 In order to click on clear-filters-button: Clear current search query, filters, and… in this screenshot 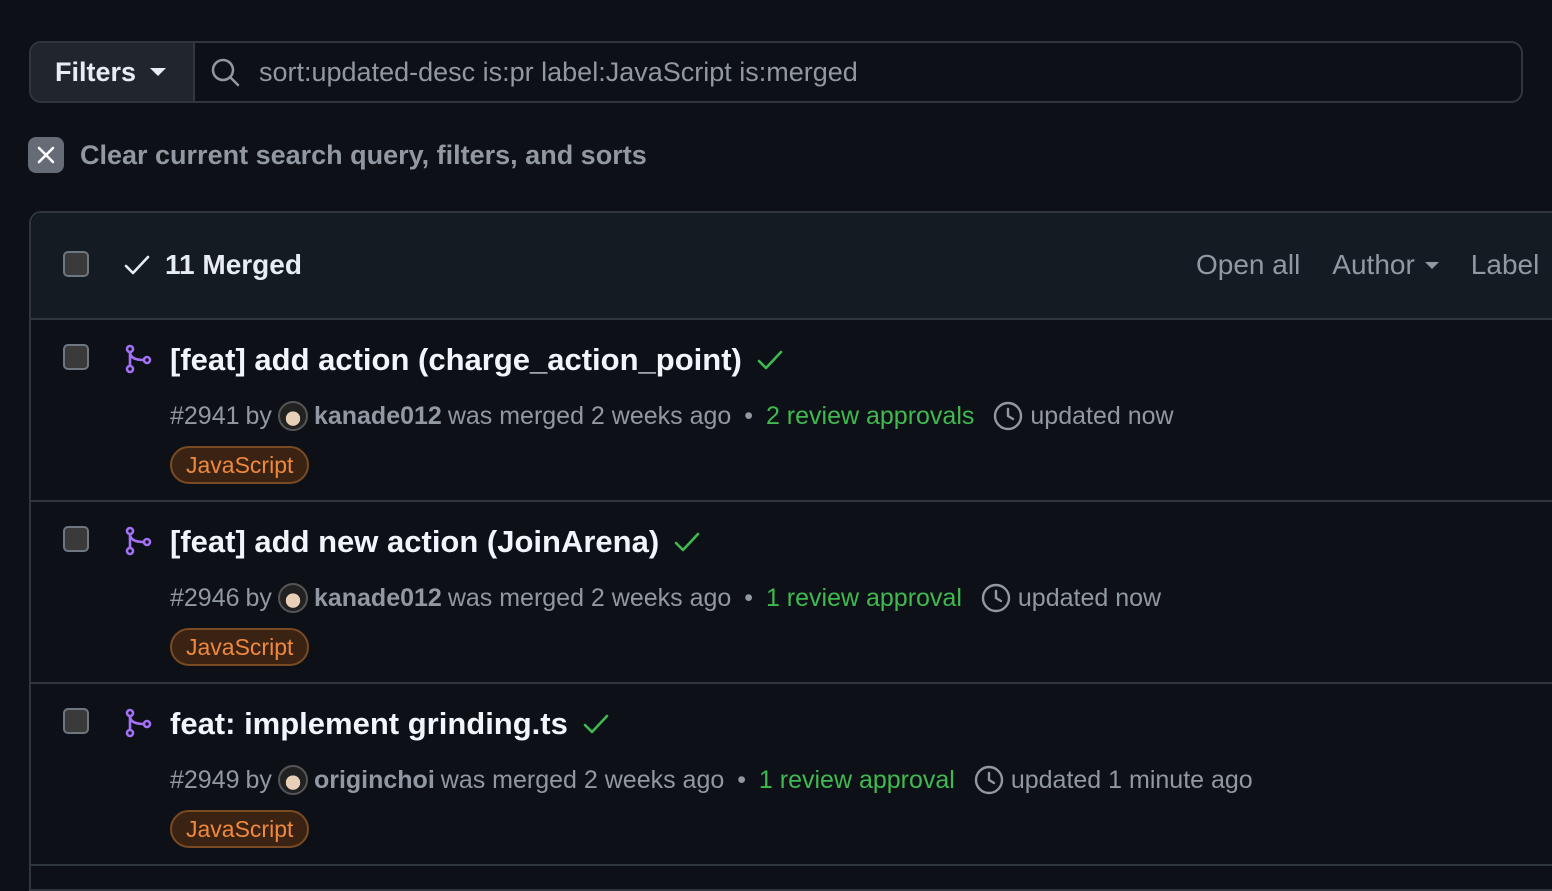, I will do `click(337, 155)`.